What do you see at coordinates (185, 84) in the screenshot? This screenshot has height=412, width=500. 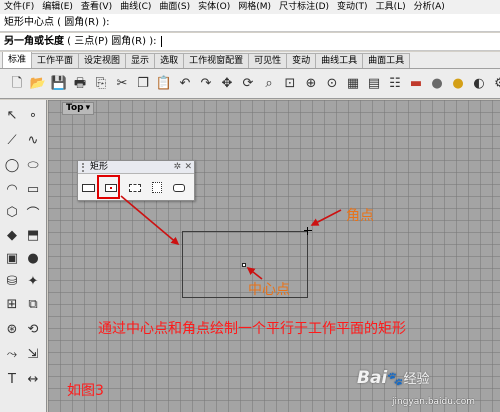 I see `undo-icon: ↶` at bounding box center [185, 84].